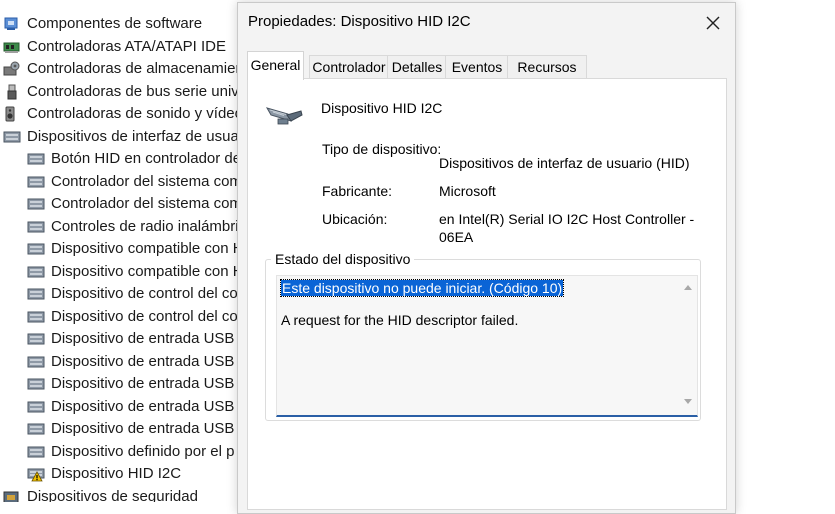  Describe the element at coordinates (284, 116) in the screenshot. I see `hid-device-icon` at that location.